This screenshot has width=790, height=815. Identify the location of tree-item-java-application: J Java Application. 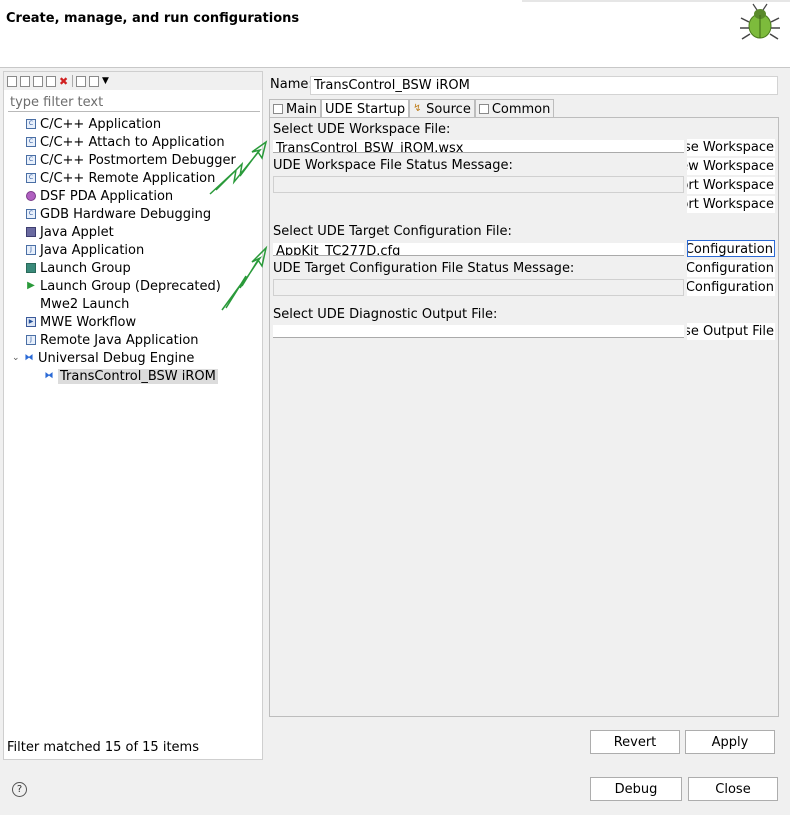
(85, 250).